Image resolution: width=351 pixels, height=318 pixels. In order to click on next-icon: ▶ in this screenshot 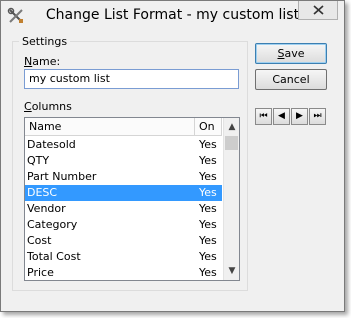, I will do `click(299, 116)`.